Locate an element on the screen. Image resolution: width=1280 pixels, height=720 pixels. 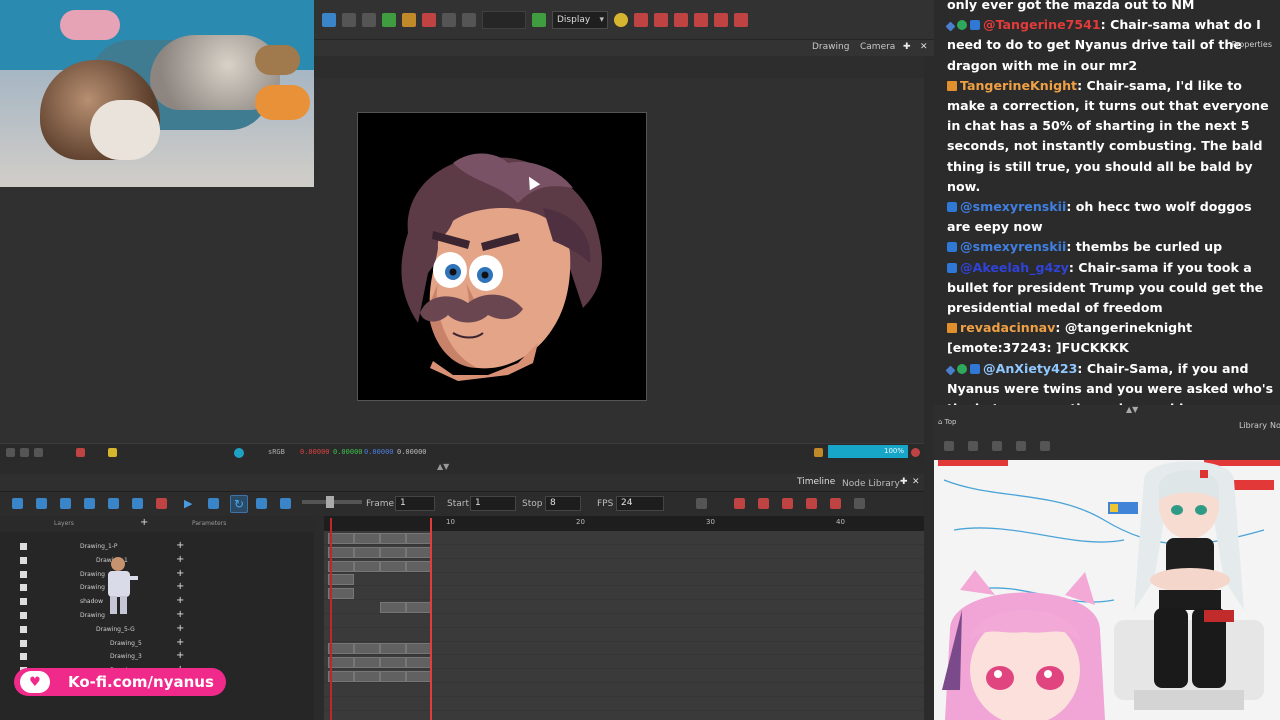
playhead is located at coordinates (431, 619).